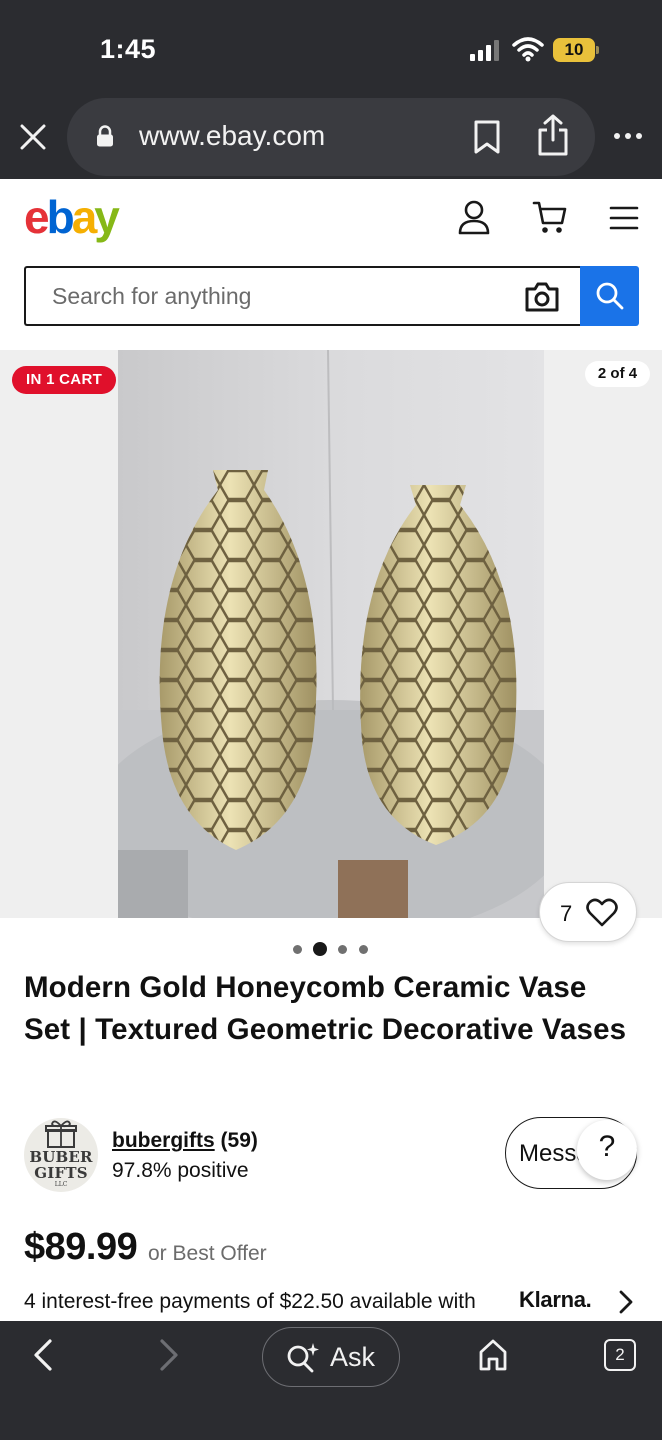 This screenshot has width=662, height=1440. I want to click on camera-icon, so click(542, 297).